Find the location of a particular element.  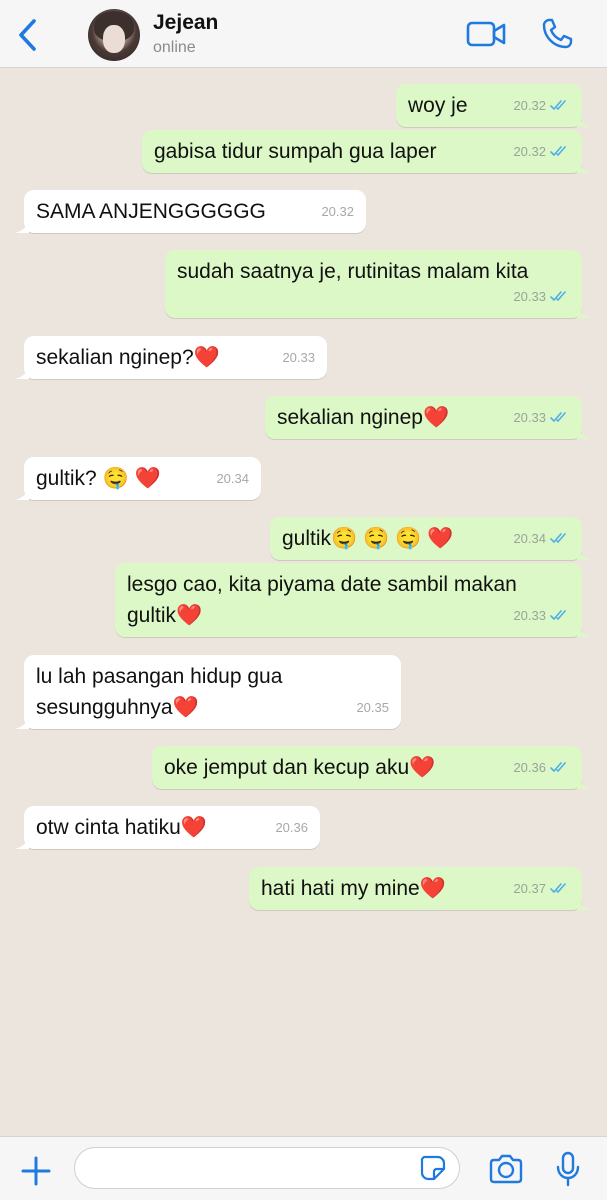

avatar is located at coordinates (114, 35).